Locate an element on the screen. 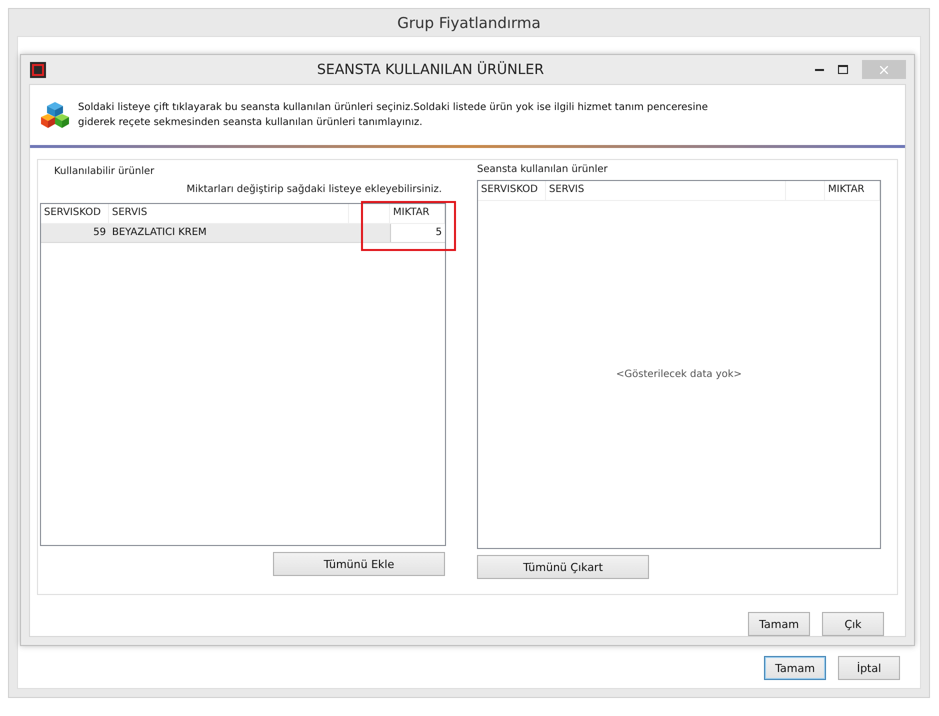 The width and height of the screenshot is (939, 716). app-icon is located at coordinates (38, 70).